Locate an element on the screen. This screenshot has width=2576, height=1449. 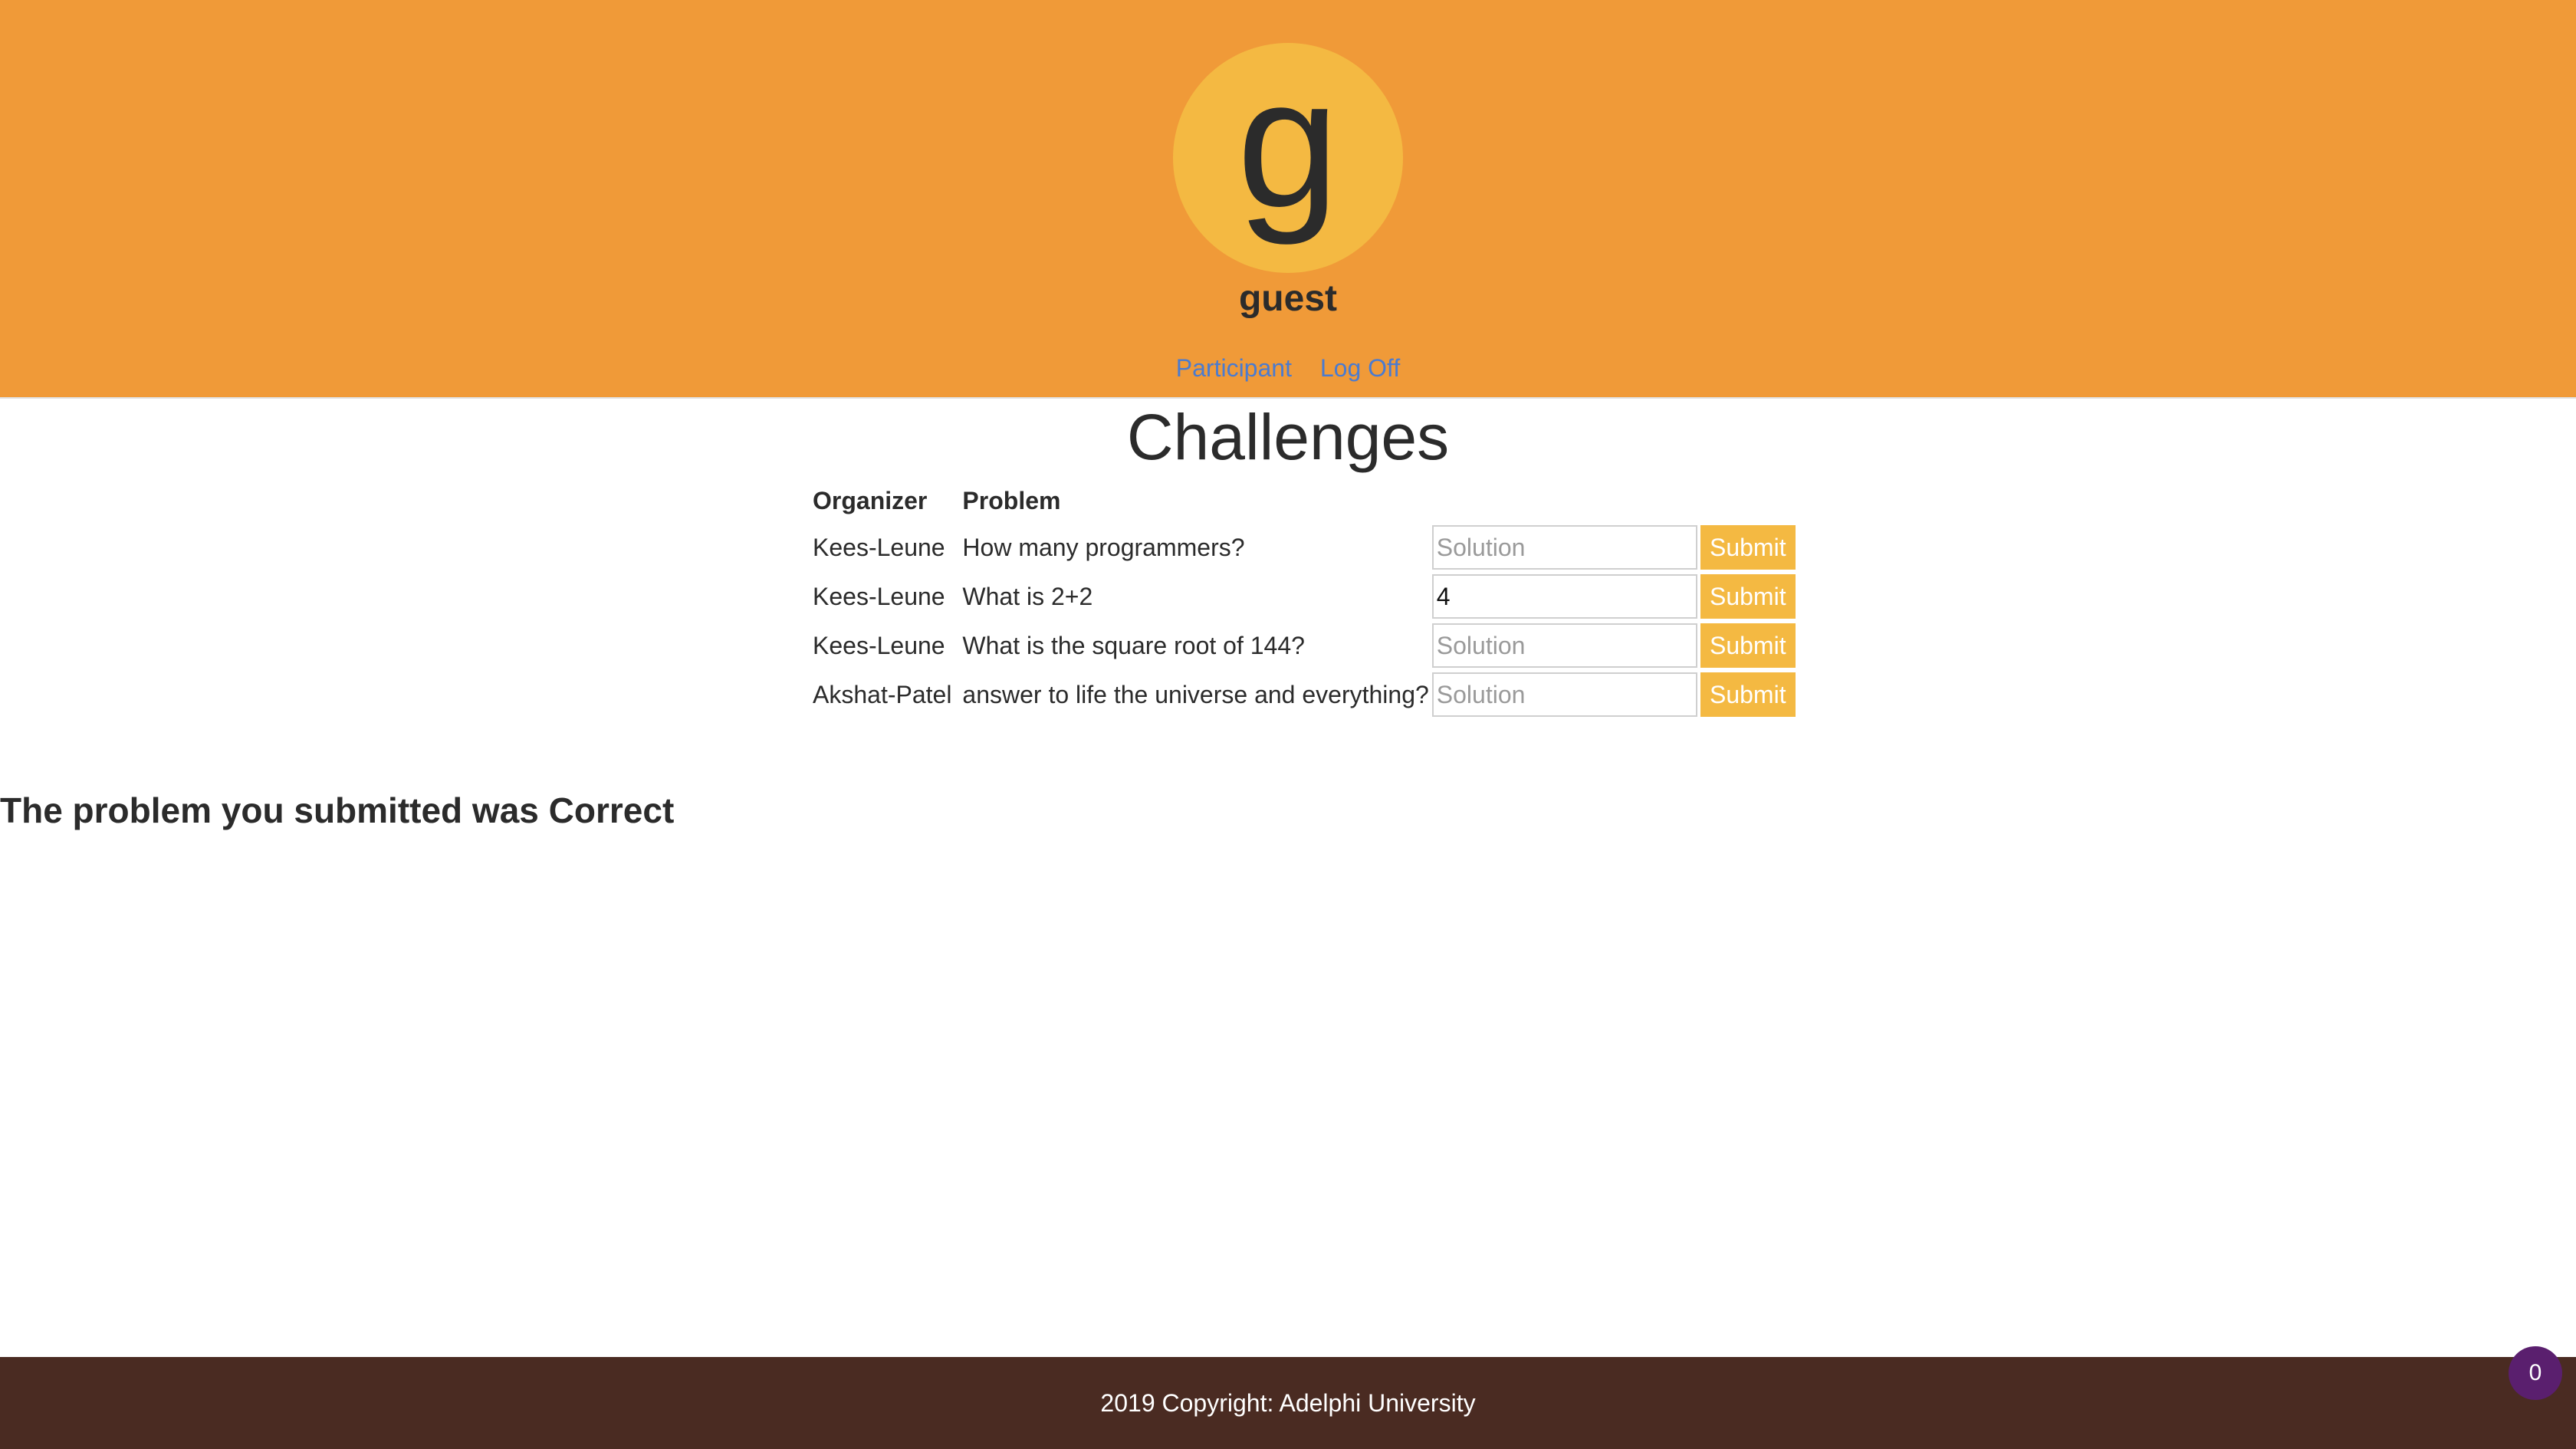
badge-count: 0 is located at coordinates (2535, 1372).